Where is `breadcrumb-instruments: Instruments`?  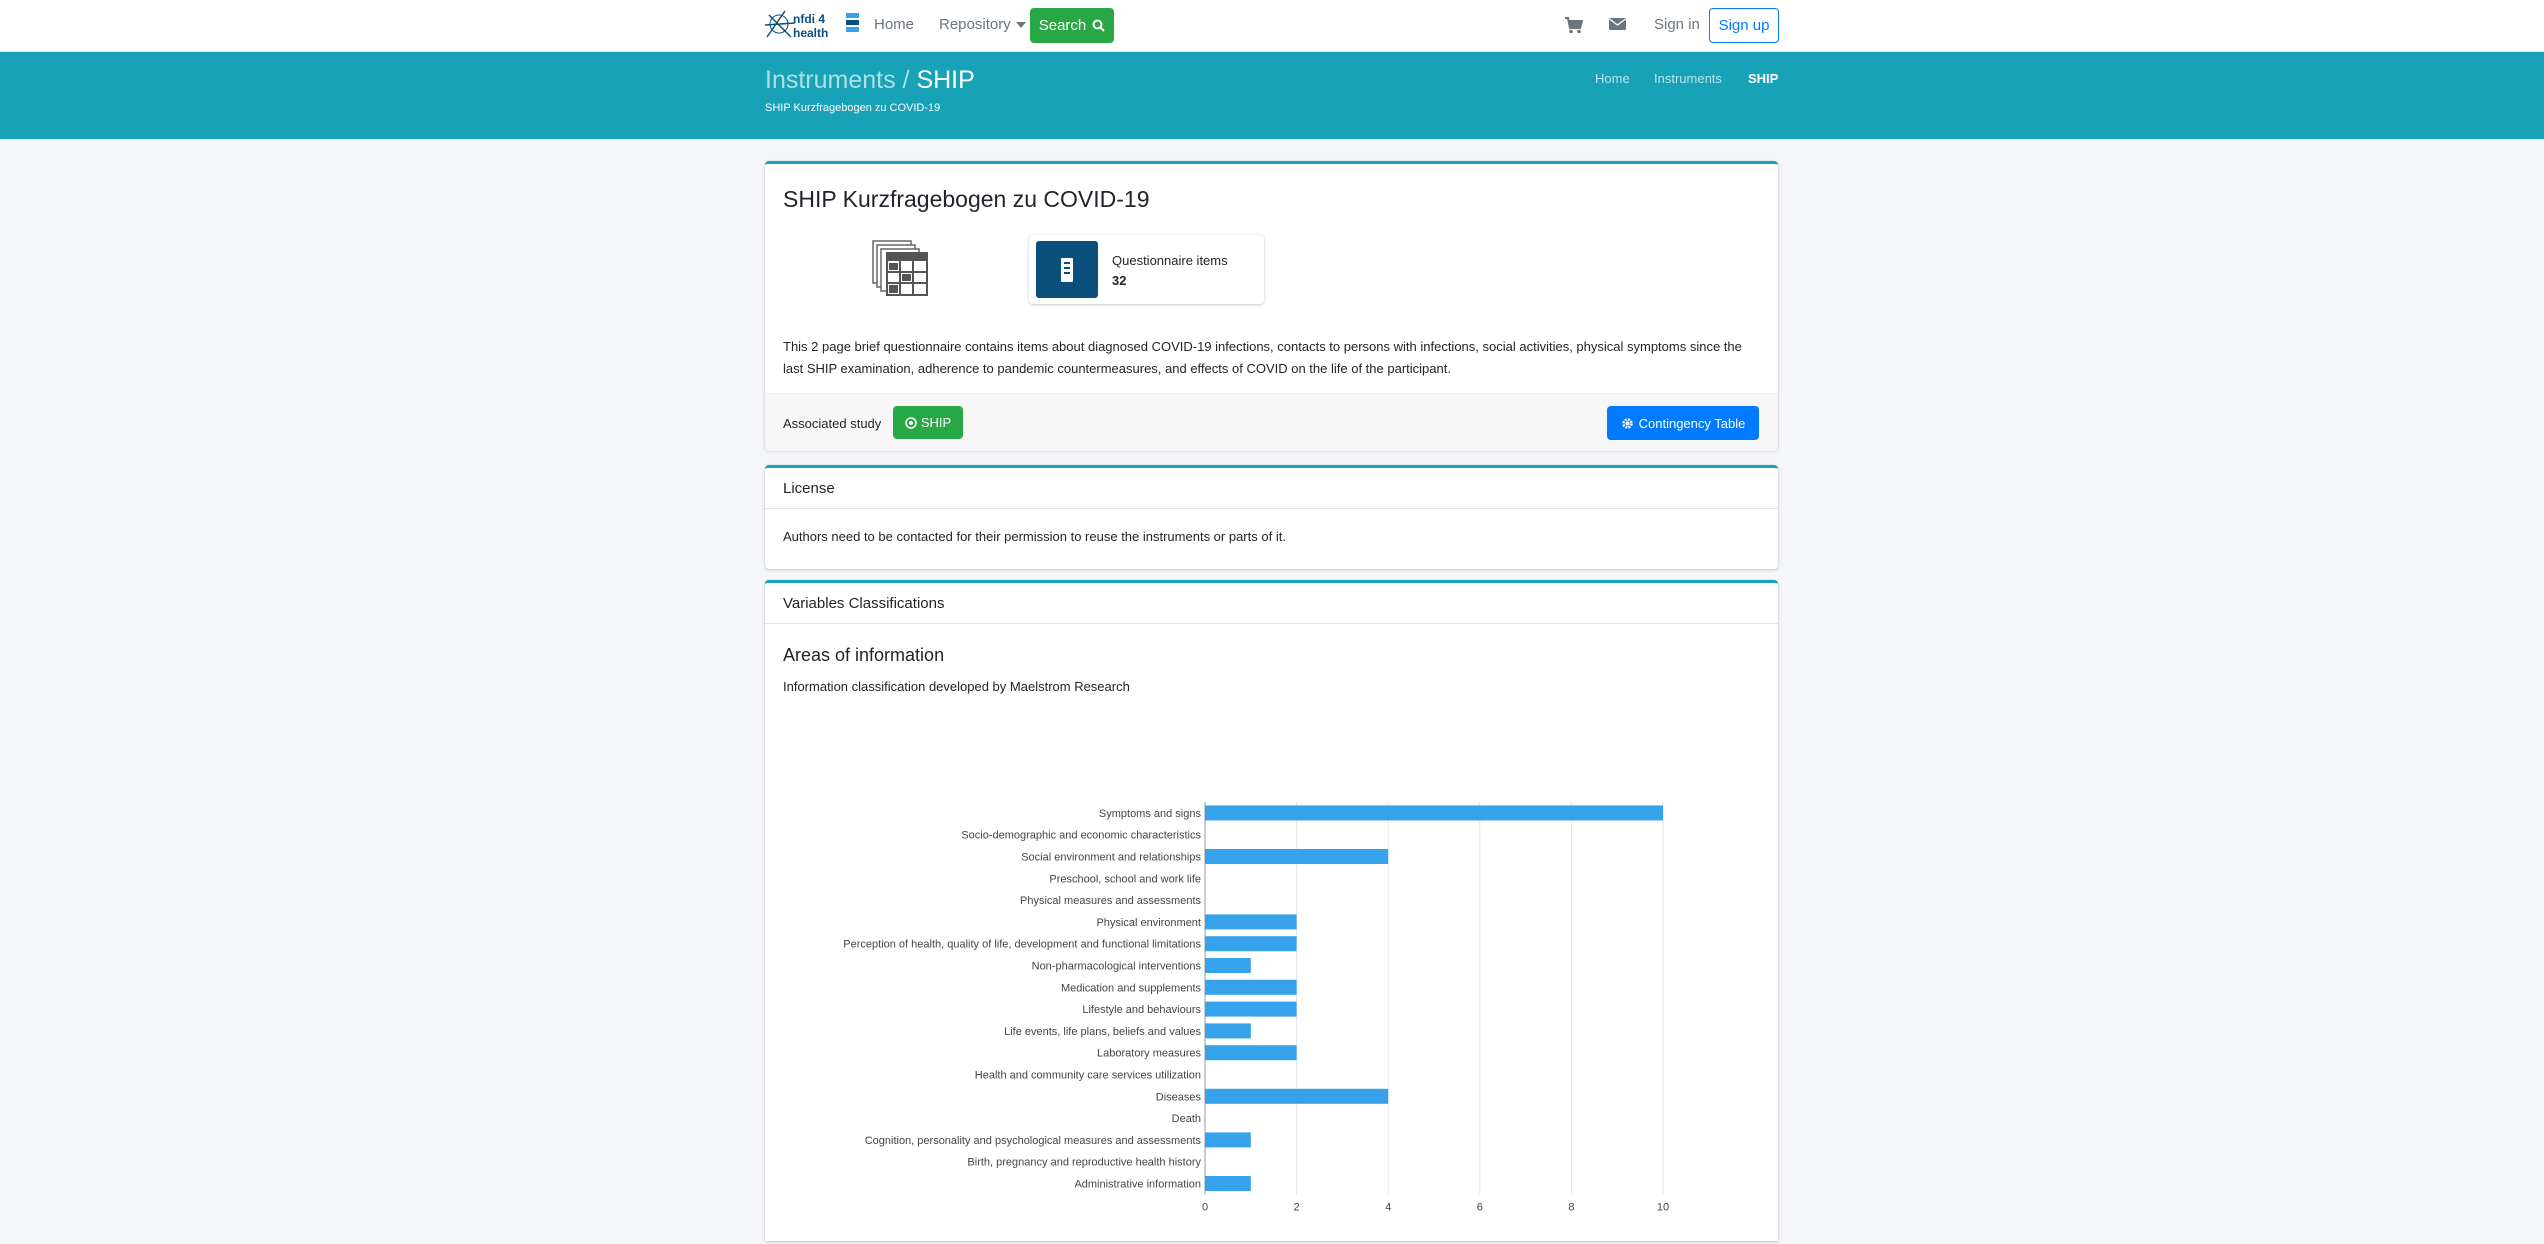 breadcrumb-instruments: Instruments is located at coordinates (1688, 78).